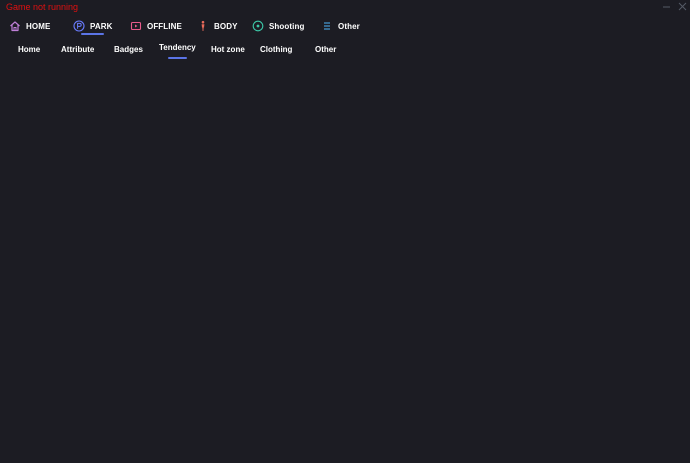 This screenshot has width=690, height=463. I want to click on minimize-button, so click(666, 6).